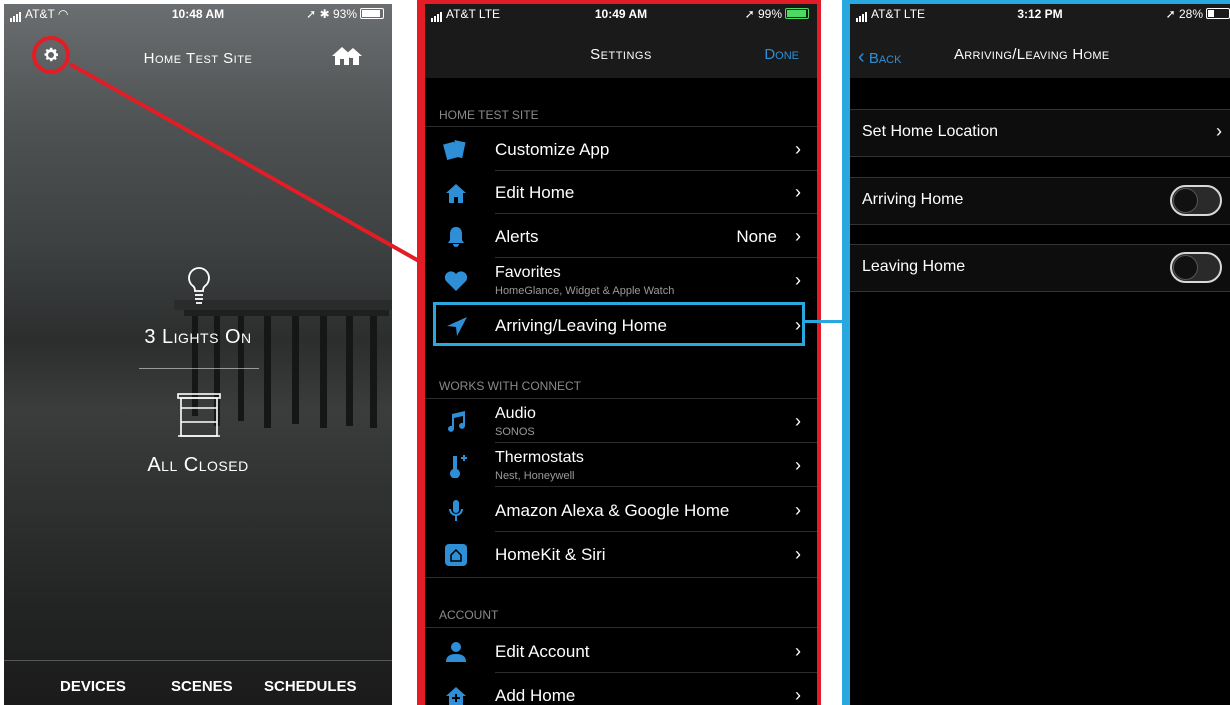  Describe the element at coordinates (552, 149) in the screenshot. I see `row-label: Customize App` at that location.